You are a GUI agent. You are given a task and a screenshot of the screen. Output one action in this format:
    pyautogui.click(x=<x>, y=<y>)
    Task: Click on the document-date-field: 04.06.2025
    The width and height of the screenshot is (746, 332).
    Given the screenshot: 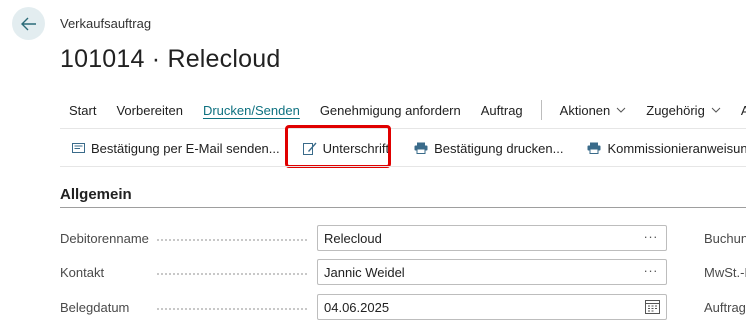 What is the action you would take?
    pyautogui.click(x=492, y=307)
    